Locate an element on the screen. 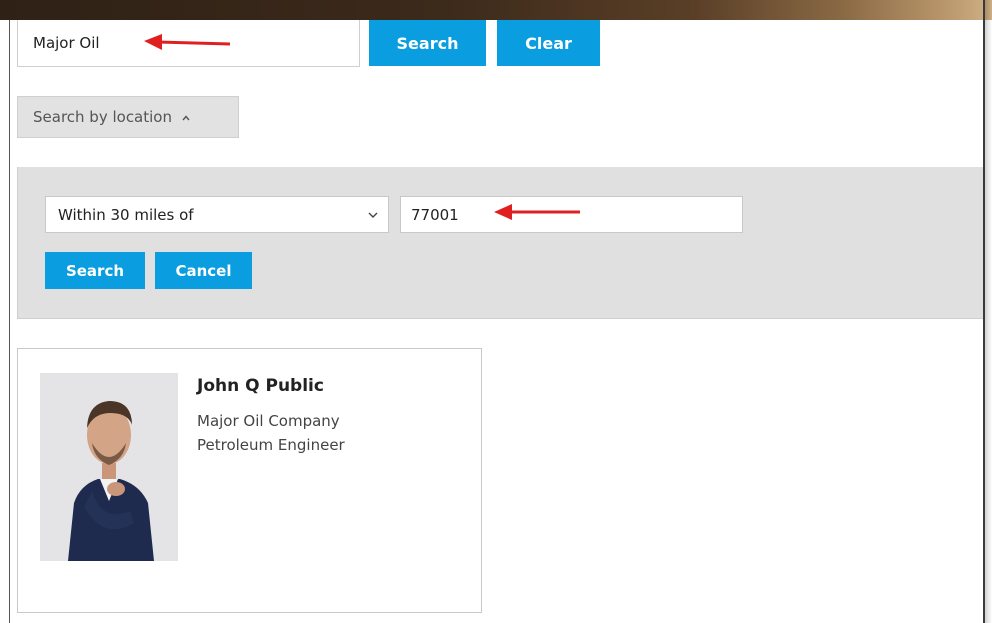 The image size is (992, 623). search-by-location-toggle: Search by location is located at coordinates (128, 117).